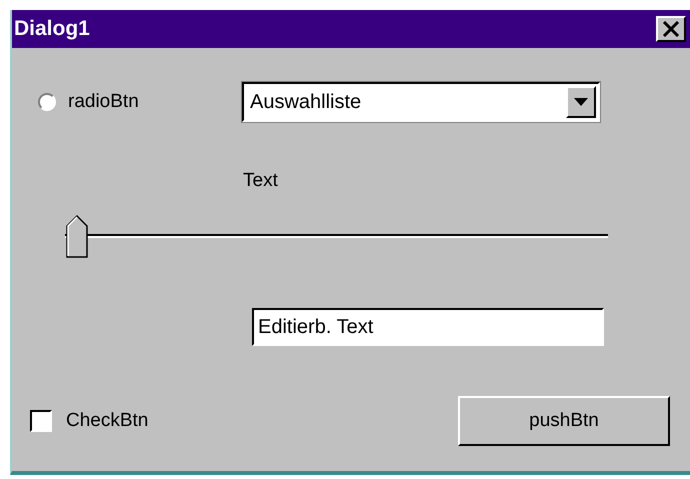 The image size is (690, 479). I want to click on slider-label: Text, so click(260, 181).